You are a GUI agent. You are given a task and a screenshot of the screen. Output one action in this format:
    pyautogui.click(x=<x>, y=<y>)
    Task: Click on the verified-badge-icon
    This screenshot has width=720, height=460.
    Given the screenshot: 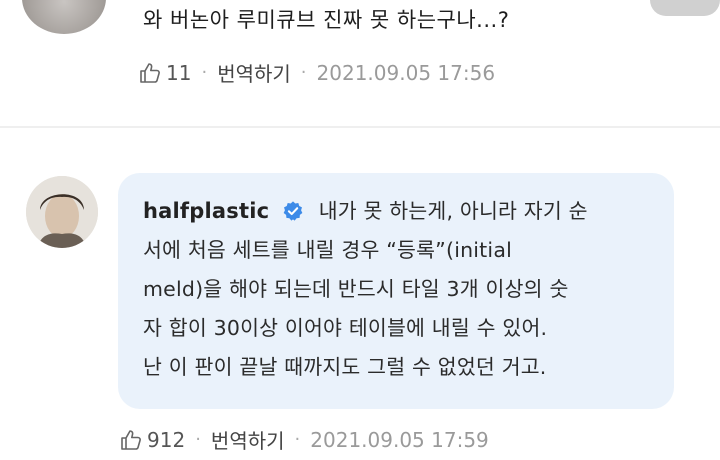 What is the action you would take?
    pyautogui.click(x=293, y=211)
    